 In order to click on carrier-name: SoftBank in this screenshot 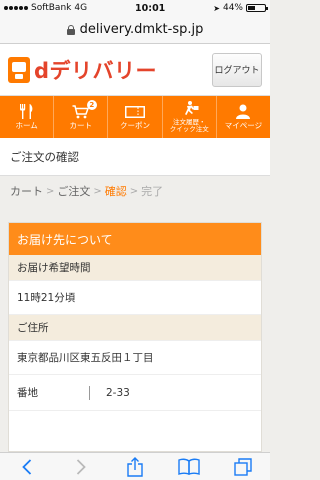, I will do `click(51, 8)`.